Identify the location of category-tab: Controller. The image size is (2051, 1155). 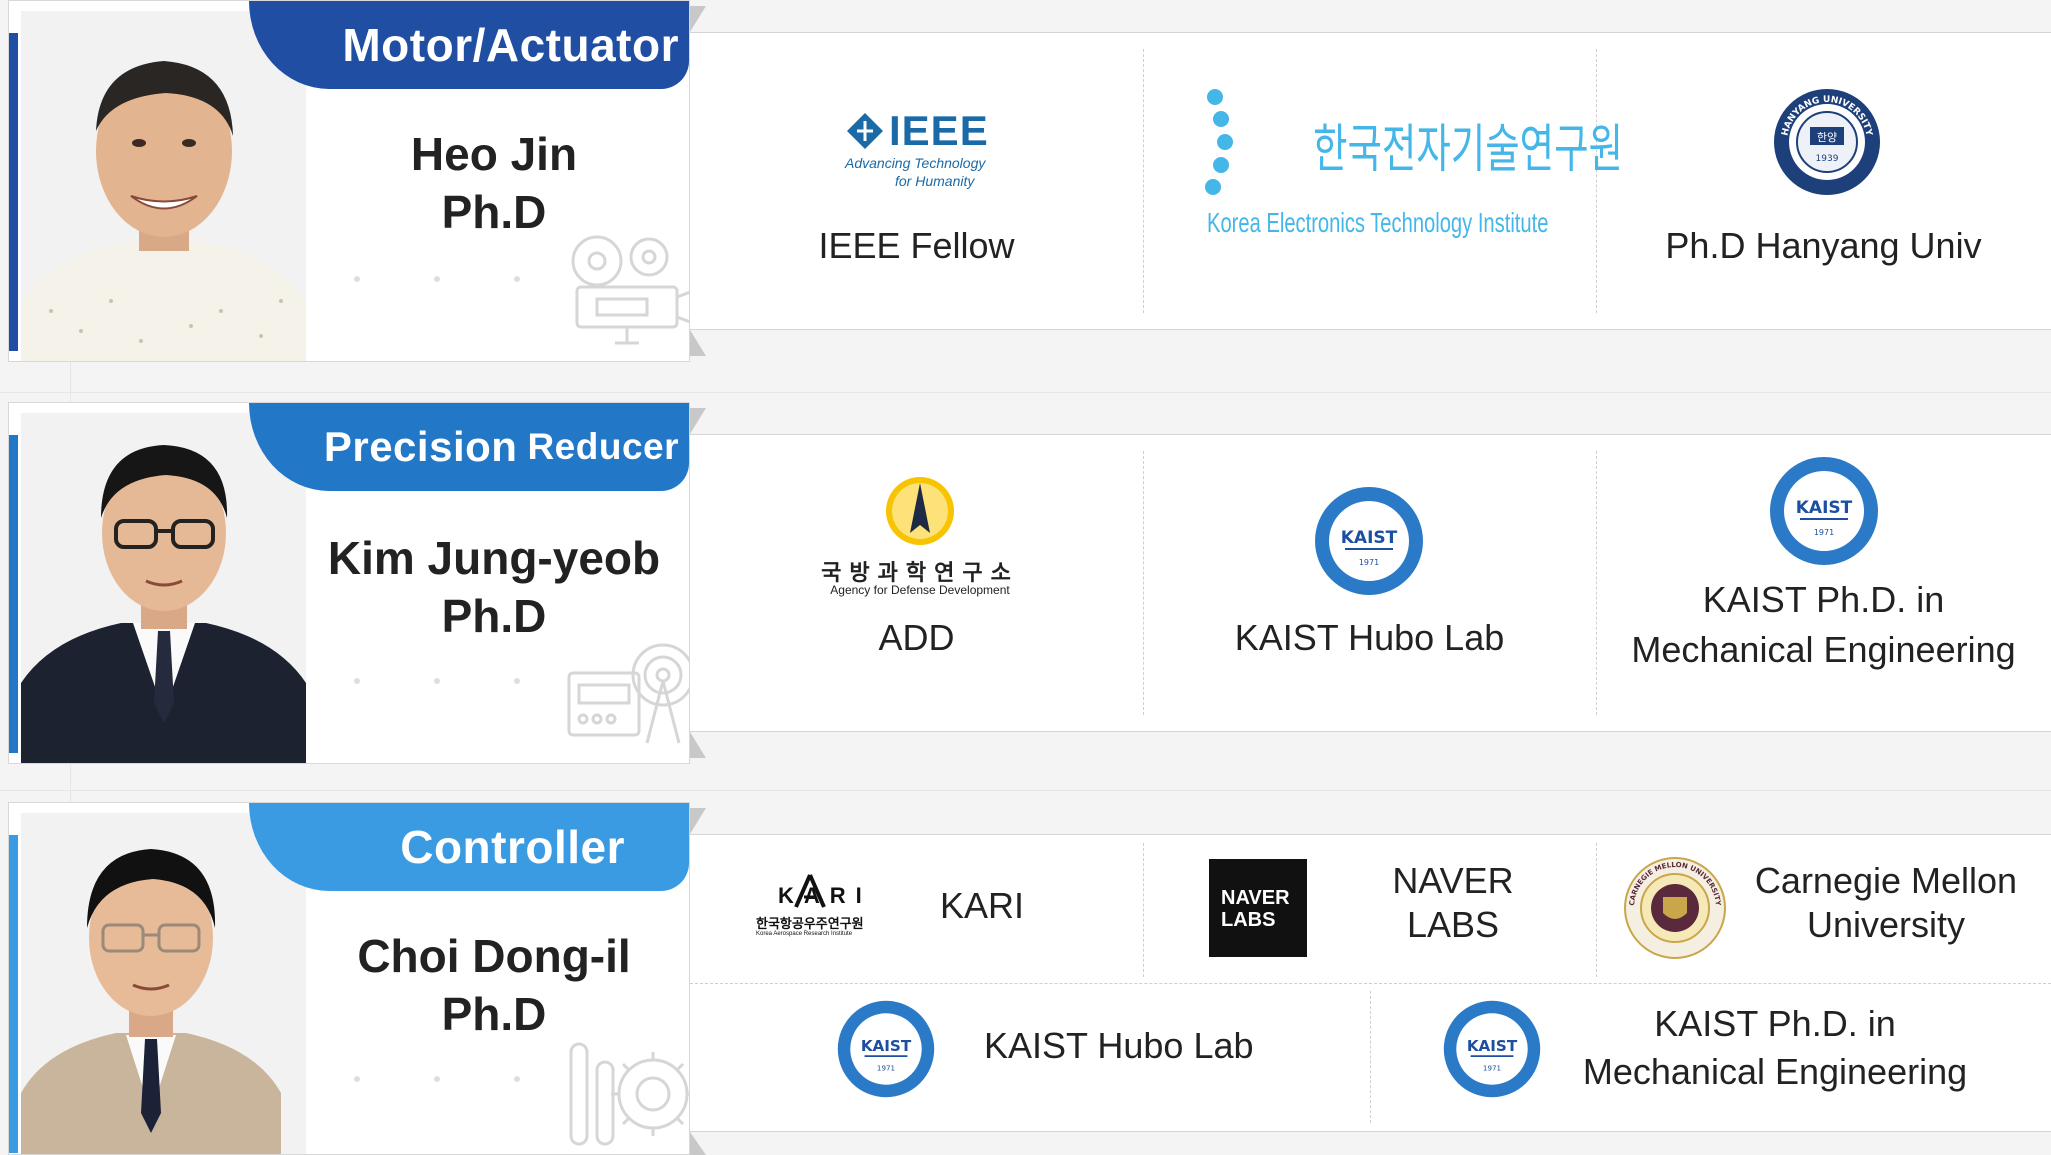
(469, 847).